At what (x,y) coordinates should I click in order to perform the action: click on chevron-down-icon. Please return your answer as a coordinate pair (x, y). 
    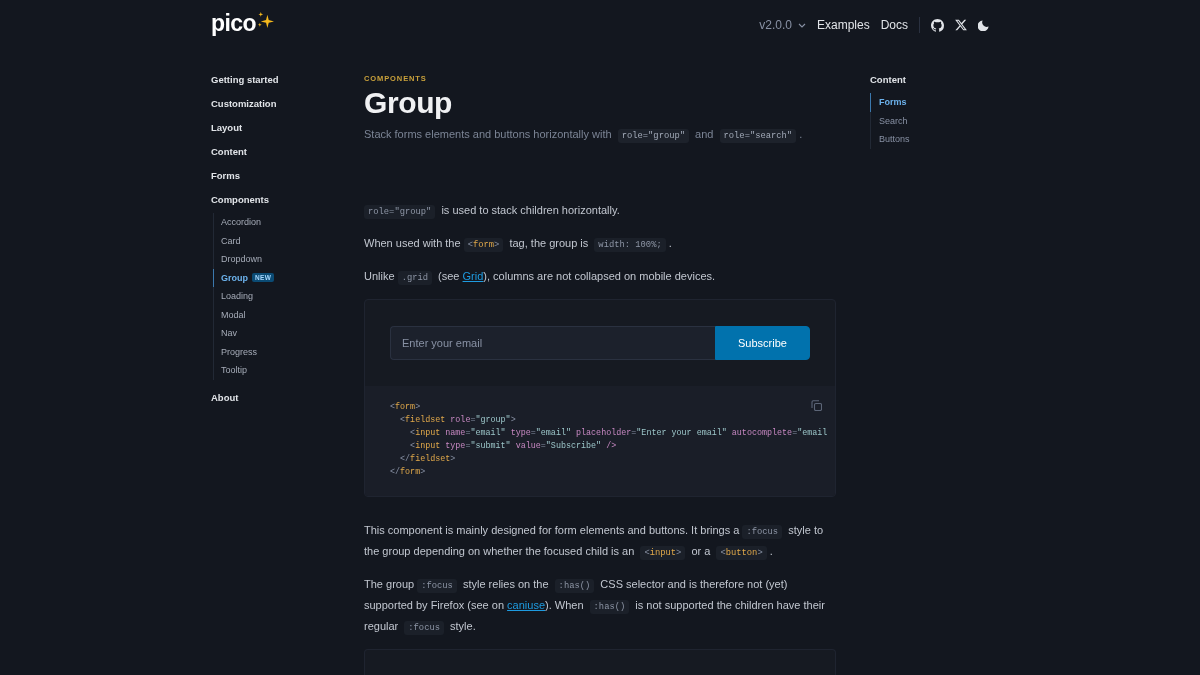
    Looking at the image, I should click on (801, 25).